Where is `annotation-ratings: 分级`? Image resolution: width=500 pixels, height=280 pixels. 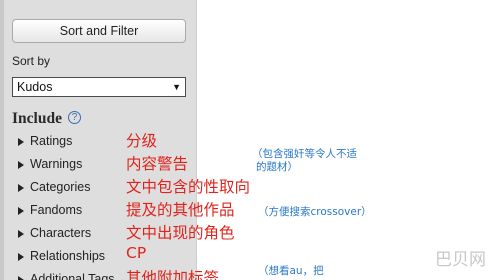 annotation-ratings: 分级 is located at coordinates (142, 141).